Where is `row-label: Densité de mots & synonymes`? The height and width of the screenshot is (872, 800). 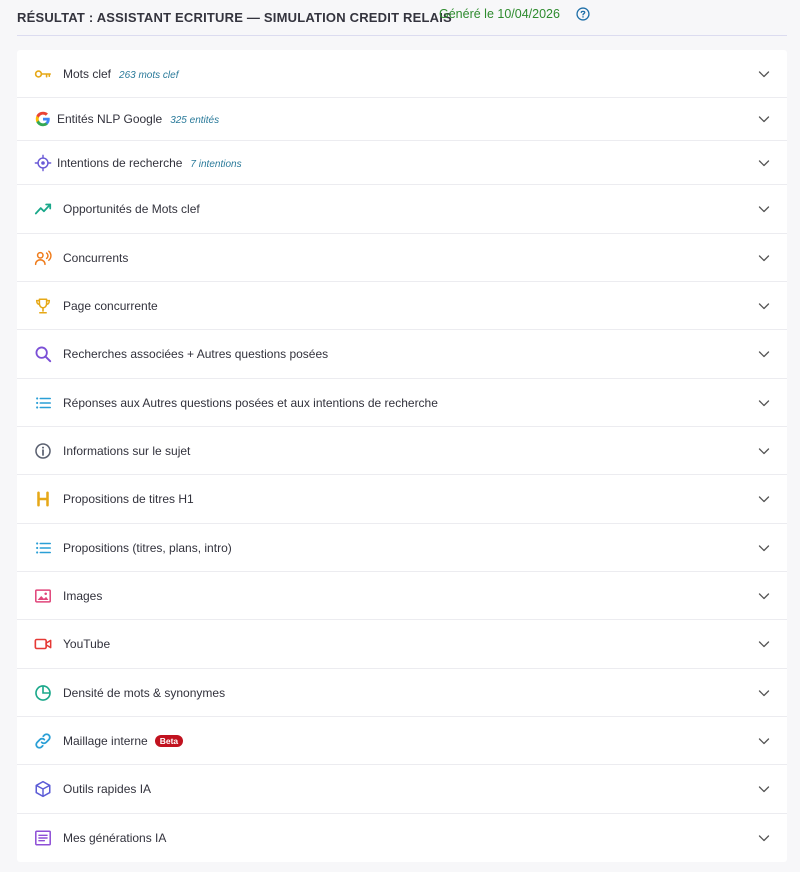
row-label: Densité de mots & synonymes is located at coordinates (144, 692).